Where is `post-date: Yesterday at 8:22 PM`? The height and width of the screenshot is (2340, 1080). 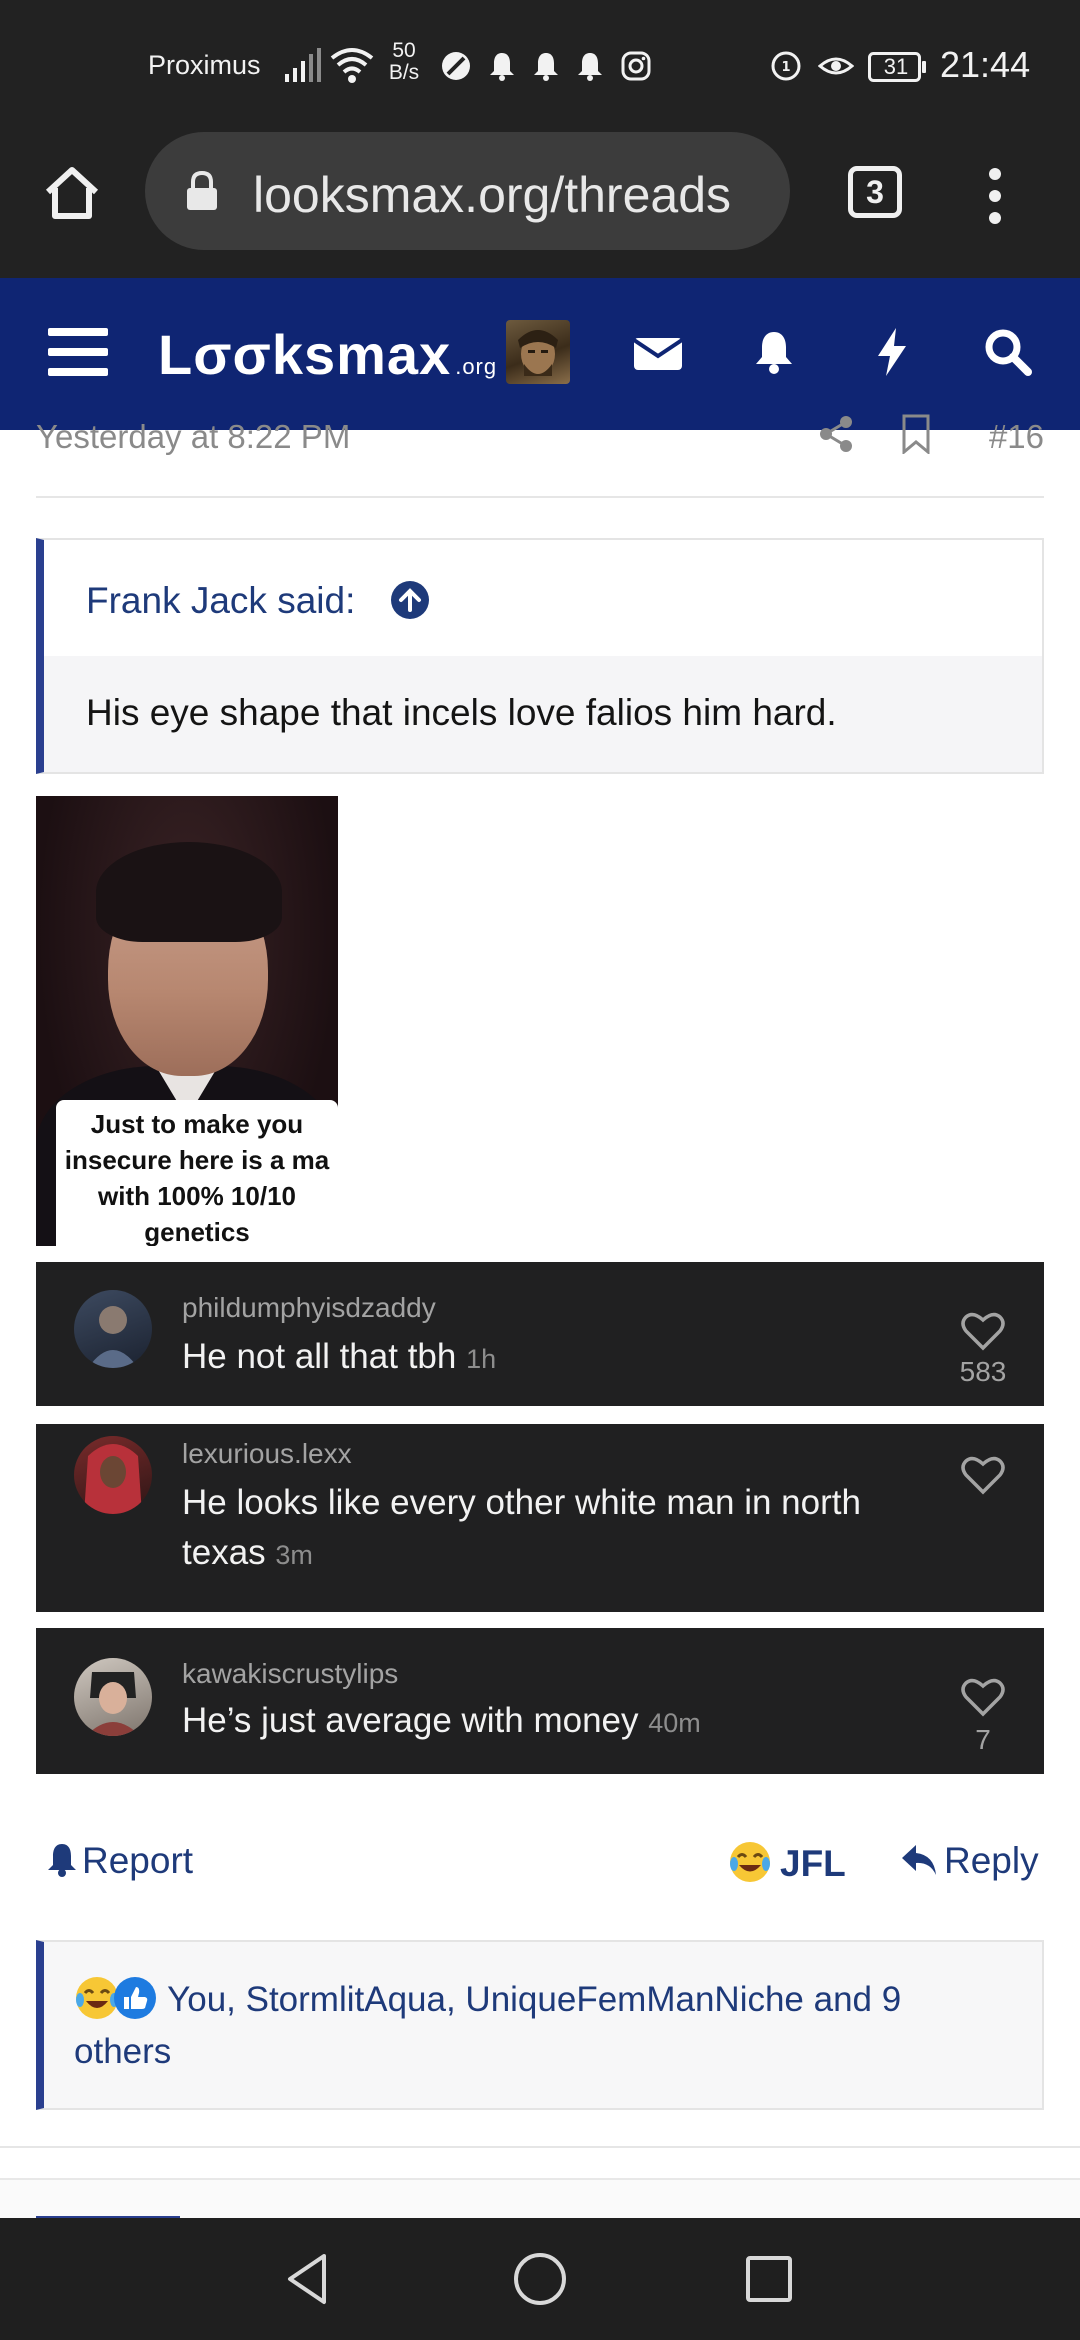
post-date: Yesterday at 8:22 PM is located at coordinates (193, 437).